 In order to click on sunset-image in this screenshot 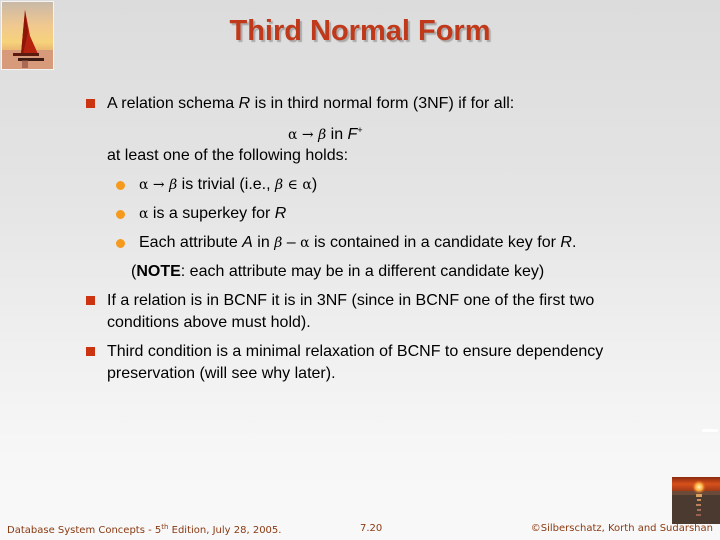, I will do `click(696, 500)`.